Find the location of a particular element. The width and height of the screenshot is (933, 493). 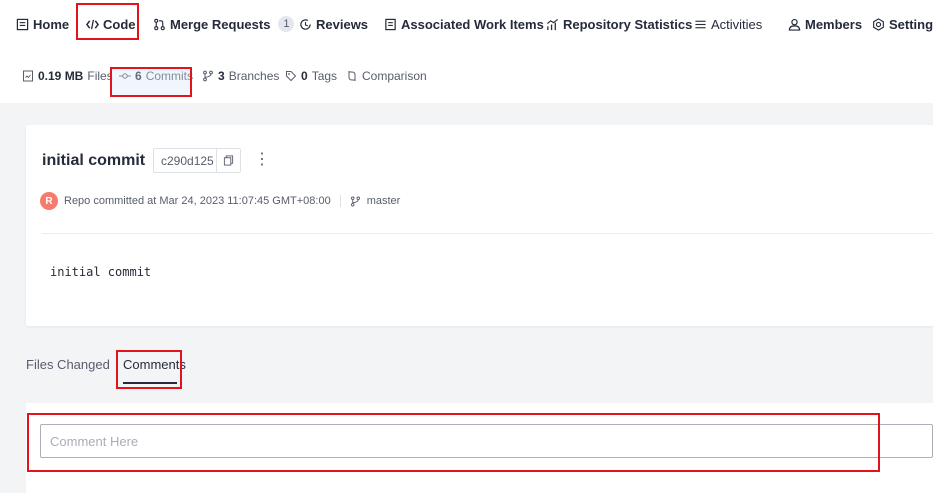

reviews-icon is located at coordinates (305, 24).